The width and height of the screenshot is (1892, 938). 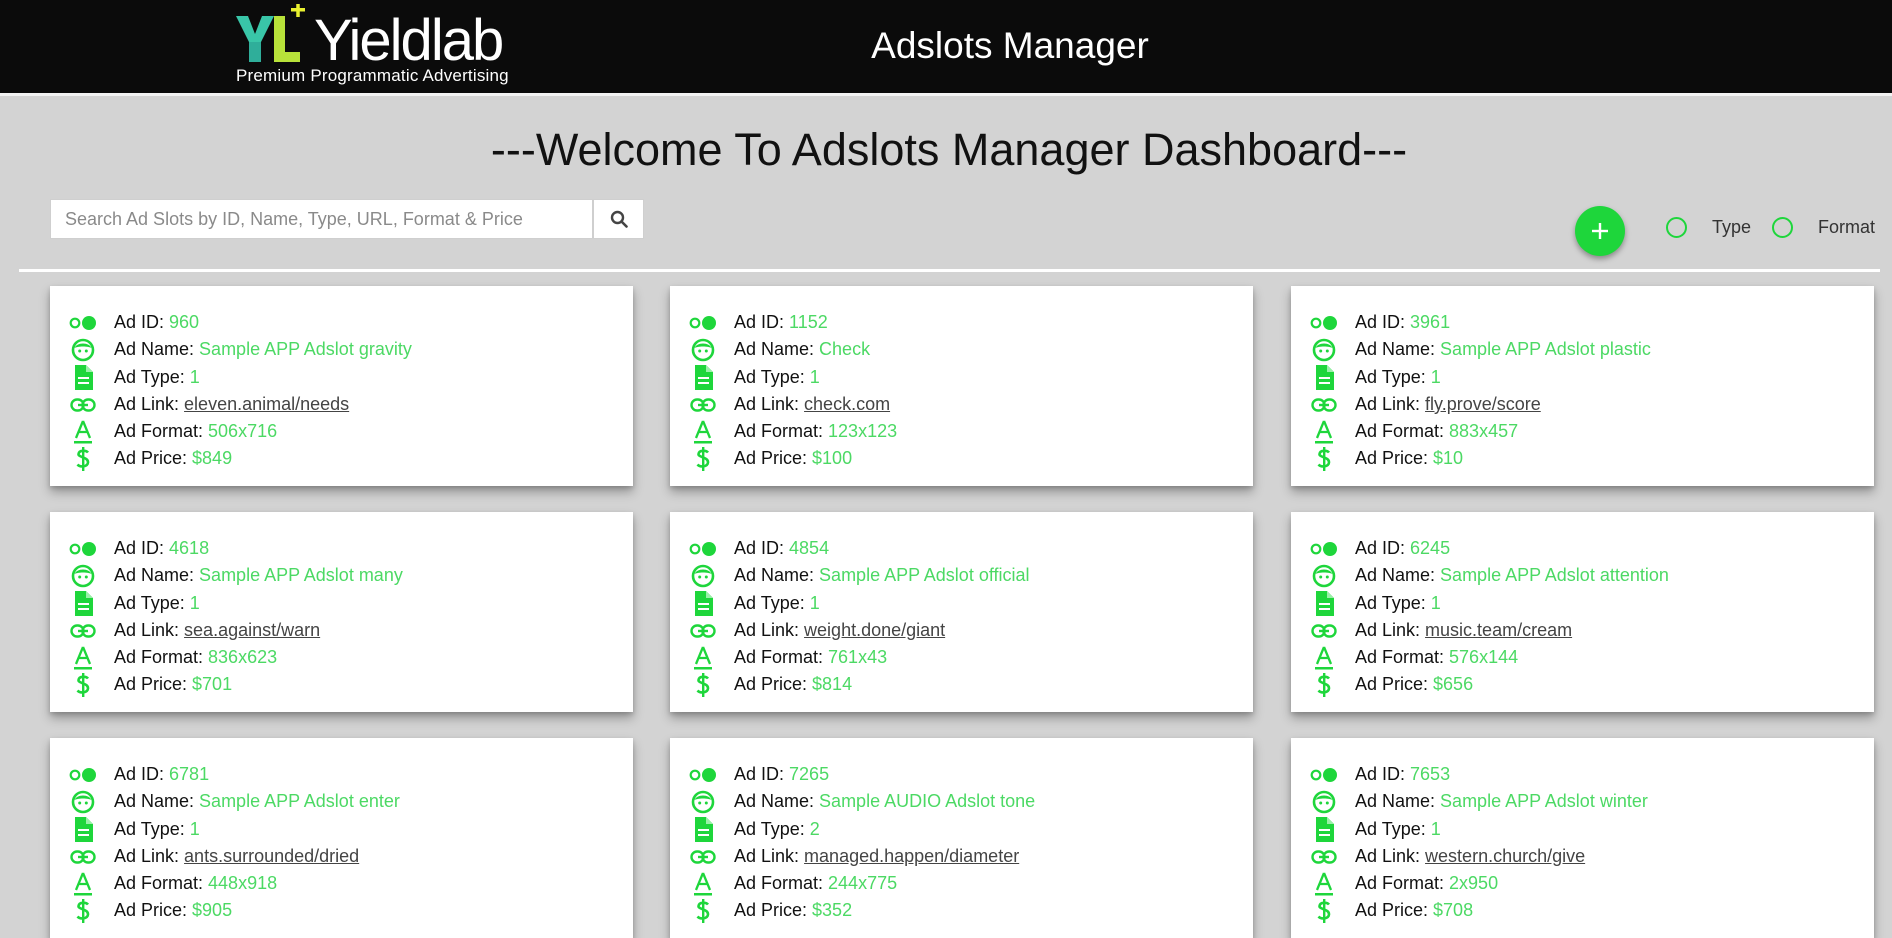 I want to click on adslot-link-value: ants.surrounded/dried, so click(x=271, y=856).